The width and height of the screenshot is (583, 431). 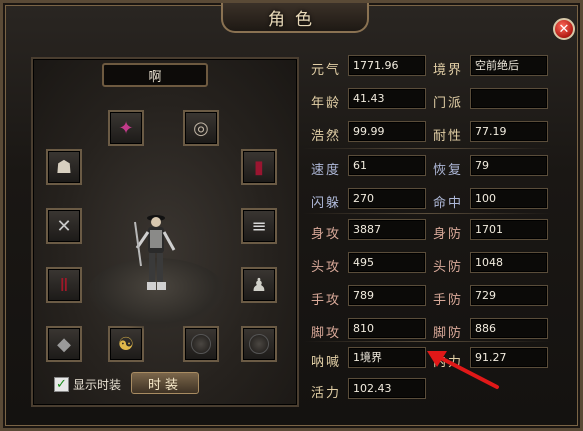 I want to click on stat-value-shougong: 789, so click(x=387, y=295).